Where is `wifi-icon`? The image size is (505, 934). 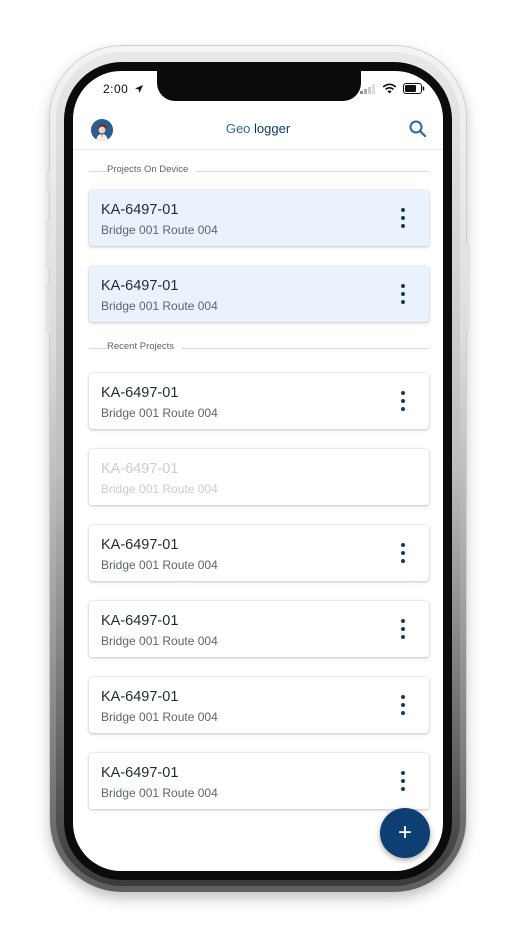 wifi-icon is located at coordinates (389, 88).